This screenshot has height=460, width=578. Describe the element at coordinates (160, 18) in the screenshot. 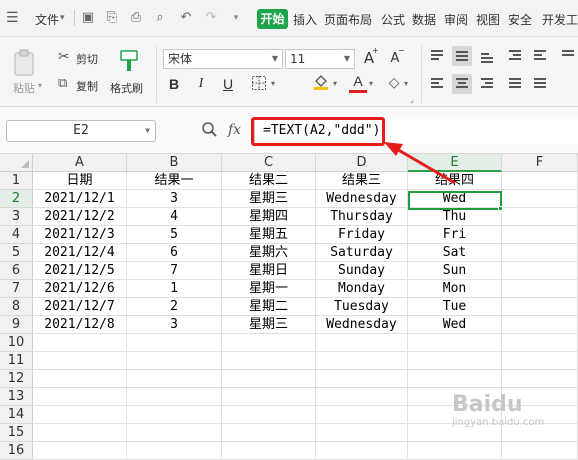

I see `print-preview-icon: ⌕` at that location.